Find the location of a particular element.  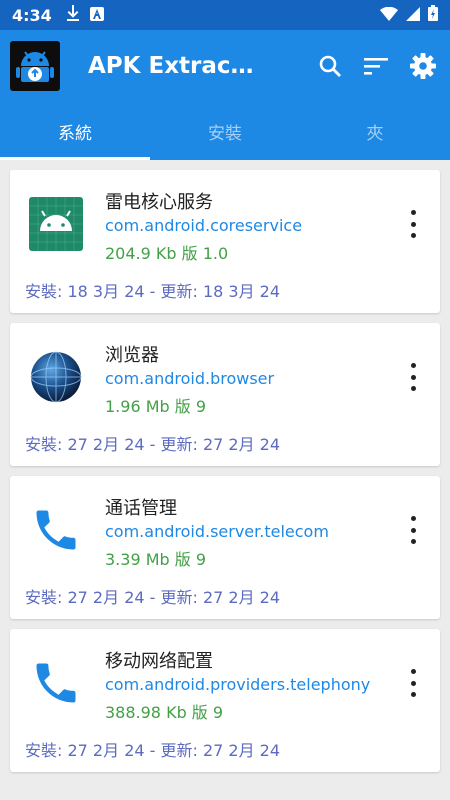

app-package: com.android.coreservice is located at coordinates (204, 225).